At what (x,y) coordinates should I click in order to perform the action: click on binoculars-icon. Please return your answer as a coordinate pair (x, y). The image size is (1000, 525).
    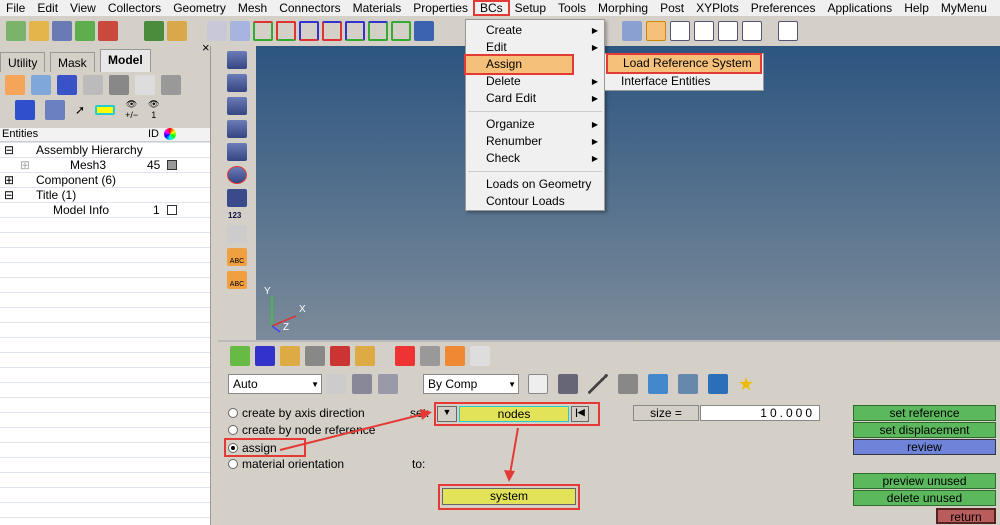
    Looking at the image, I should click on (237, 198).